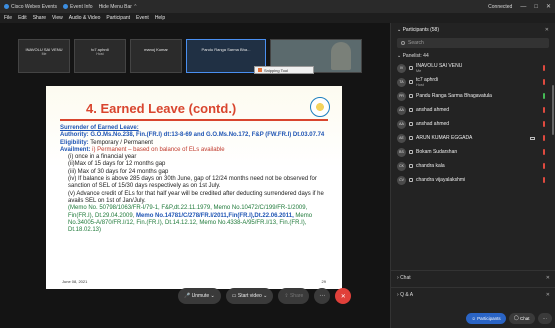  I want to click on participant-row: IV INAVOLU SAI VENU Me, so click(473, 68).